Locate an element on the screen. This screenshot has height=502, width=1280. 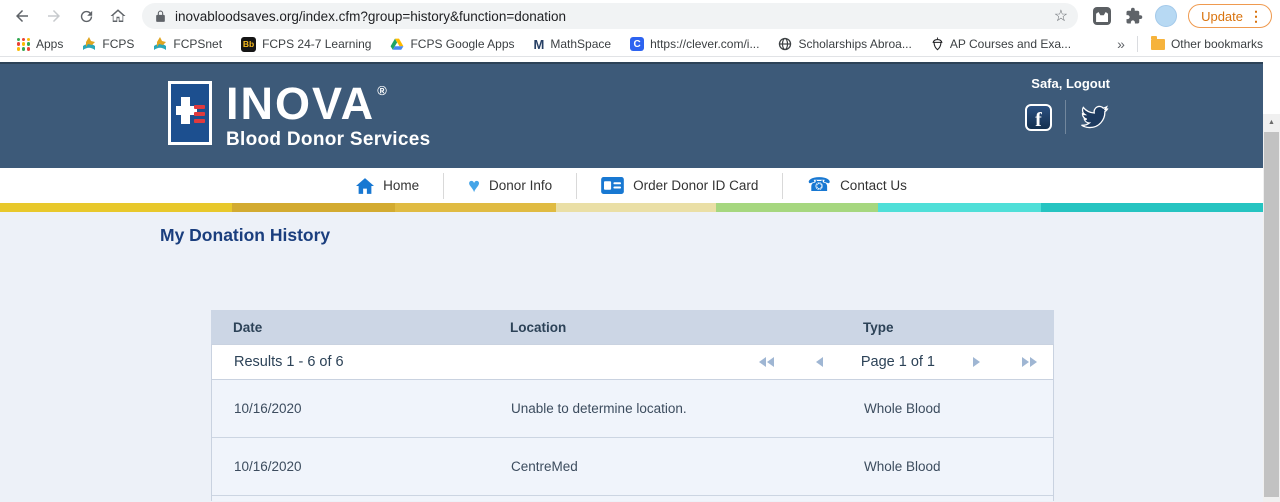
bookmarks-divider is located at coordinates (1137, 44).